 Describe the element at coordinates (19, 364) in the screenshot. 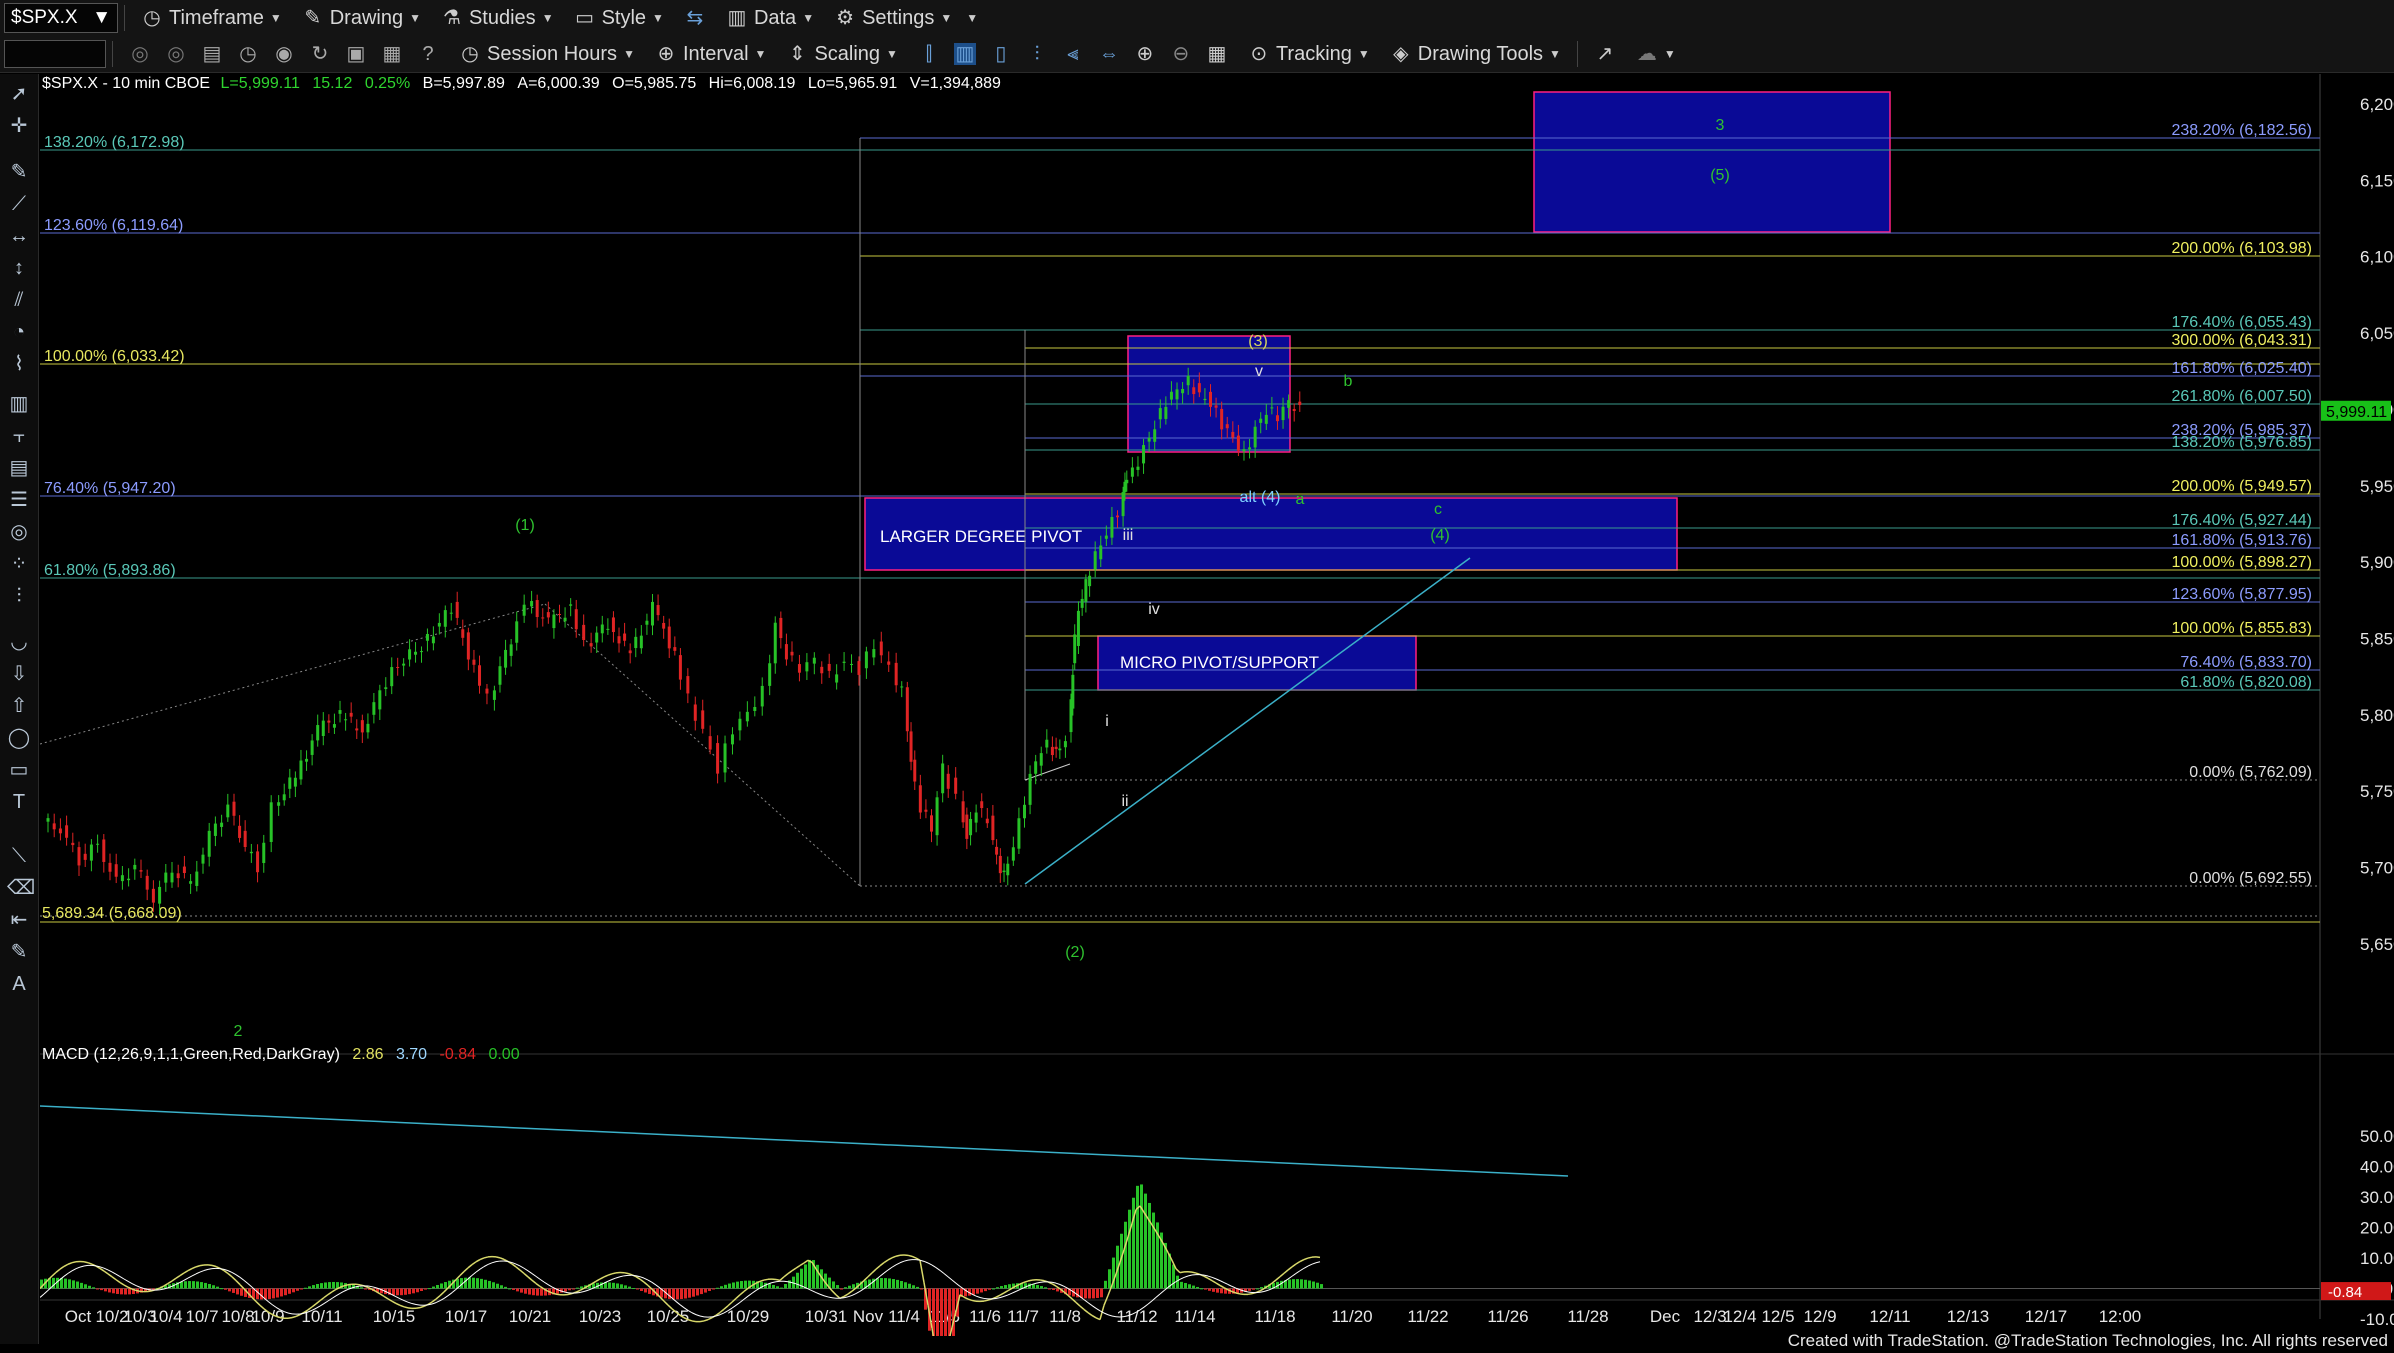

I see `ruler-icon: ⌇` at that location.